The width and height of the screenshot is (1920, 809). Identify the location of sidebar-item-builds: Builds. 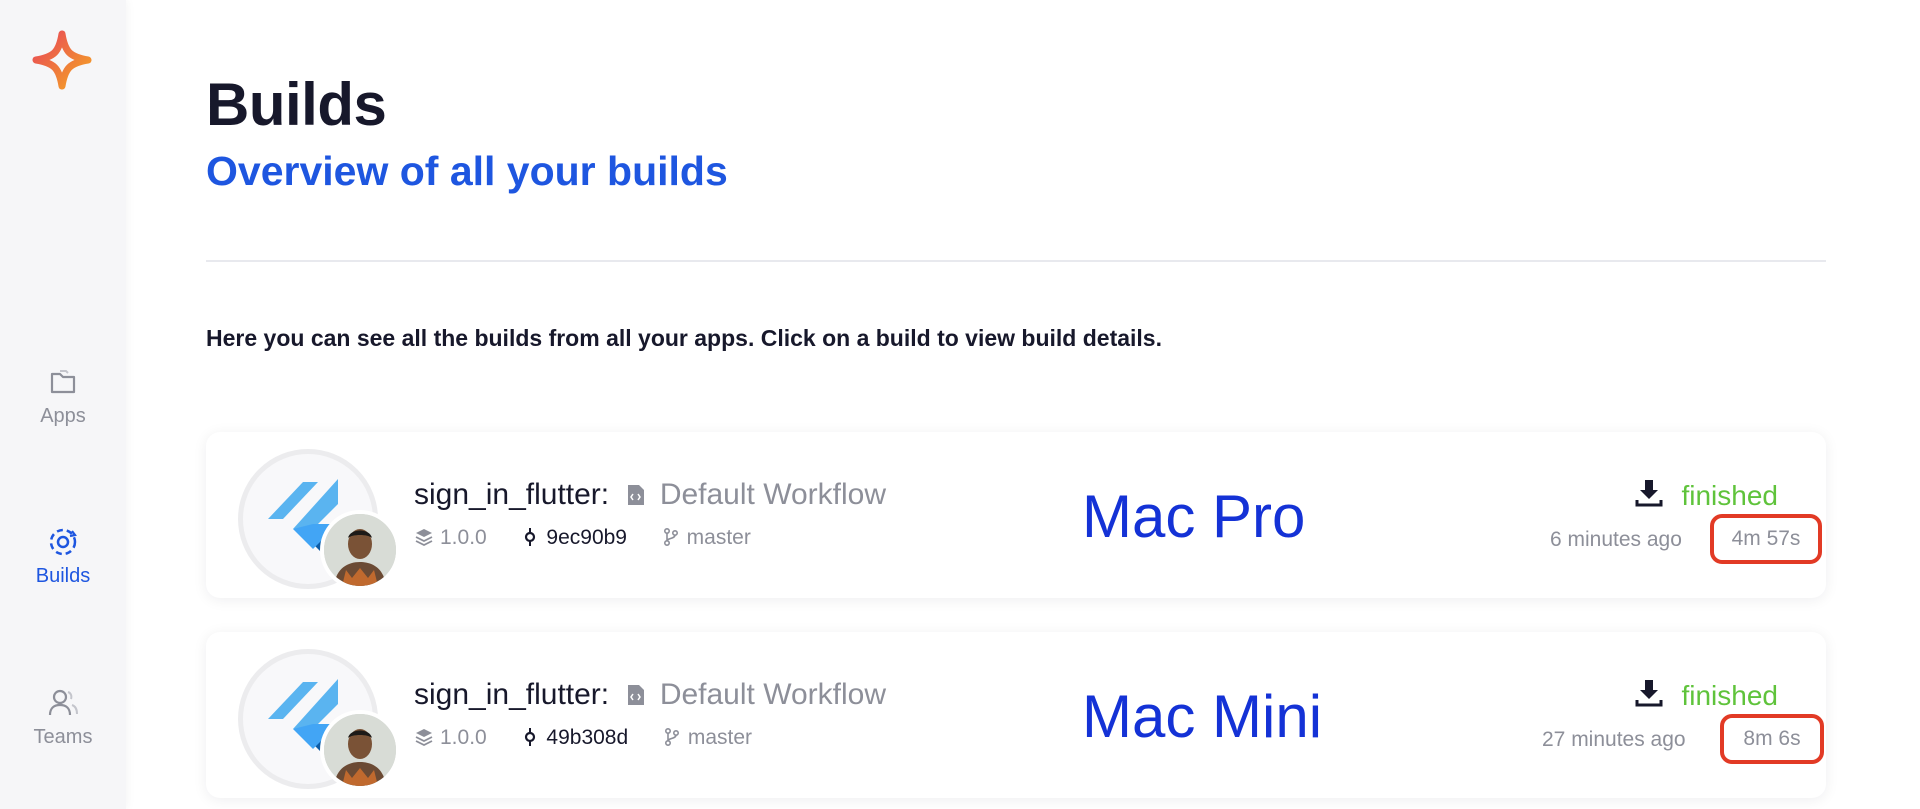
(63, 556).